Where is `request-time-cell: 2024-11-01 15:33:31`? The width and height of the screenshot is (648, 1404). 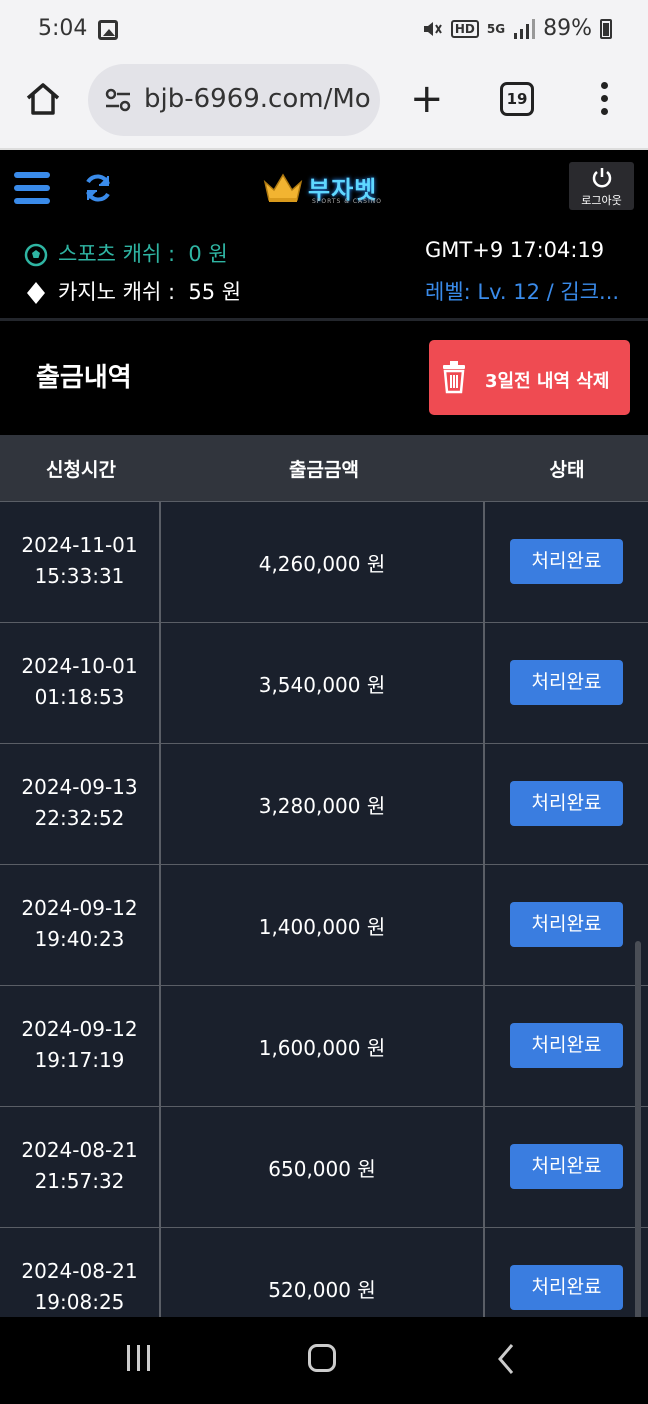 request-time-cell: 2024-11-01 15:33:31 is located at coordinates (80, 562).